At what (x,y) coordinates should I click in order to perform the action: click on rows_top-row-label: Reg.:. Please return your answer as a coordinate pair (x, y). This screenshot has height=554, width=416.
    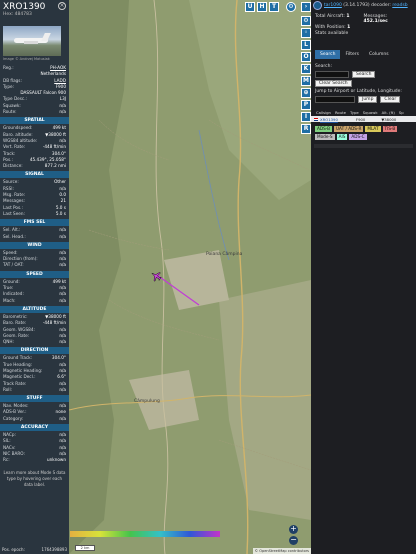
    Looking at the image, I should click on (8, 67).